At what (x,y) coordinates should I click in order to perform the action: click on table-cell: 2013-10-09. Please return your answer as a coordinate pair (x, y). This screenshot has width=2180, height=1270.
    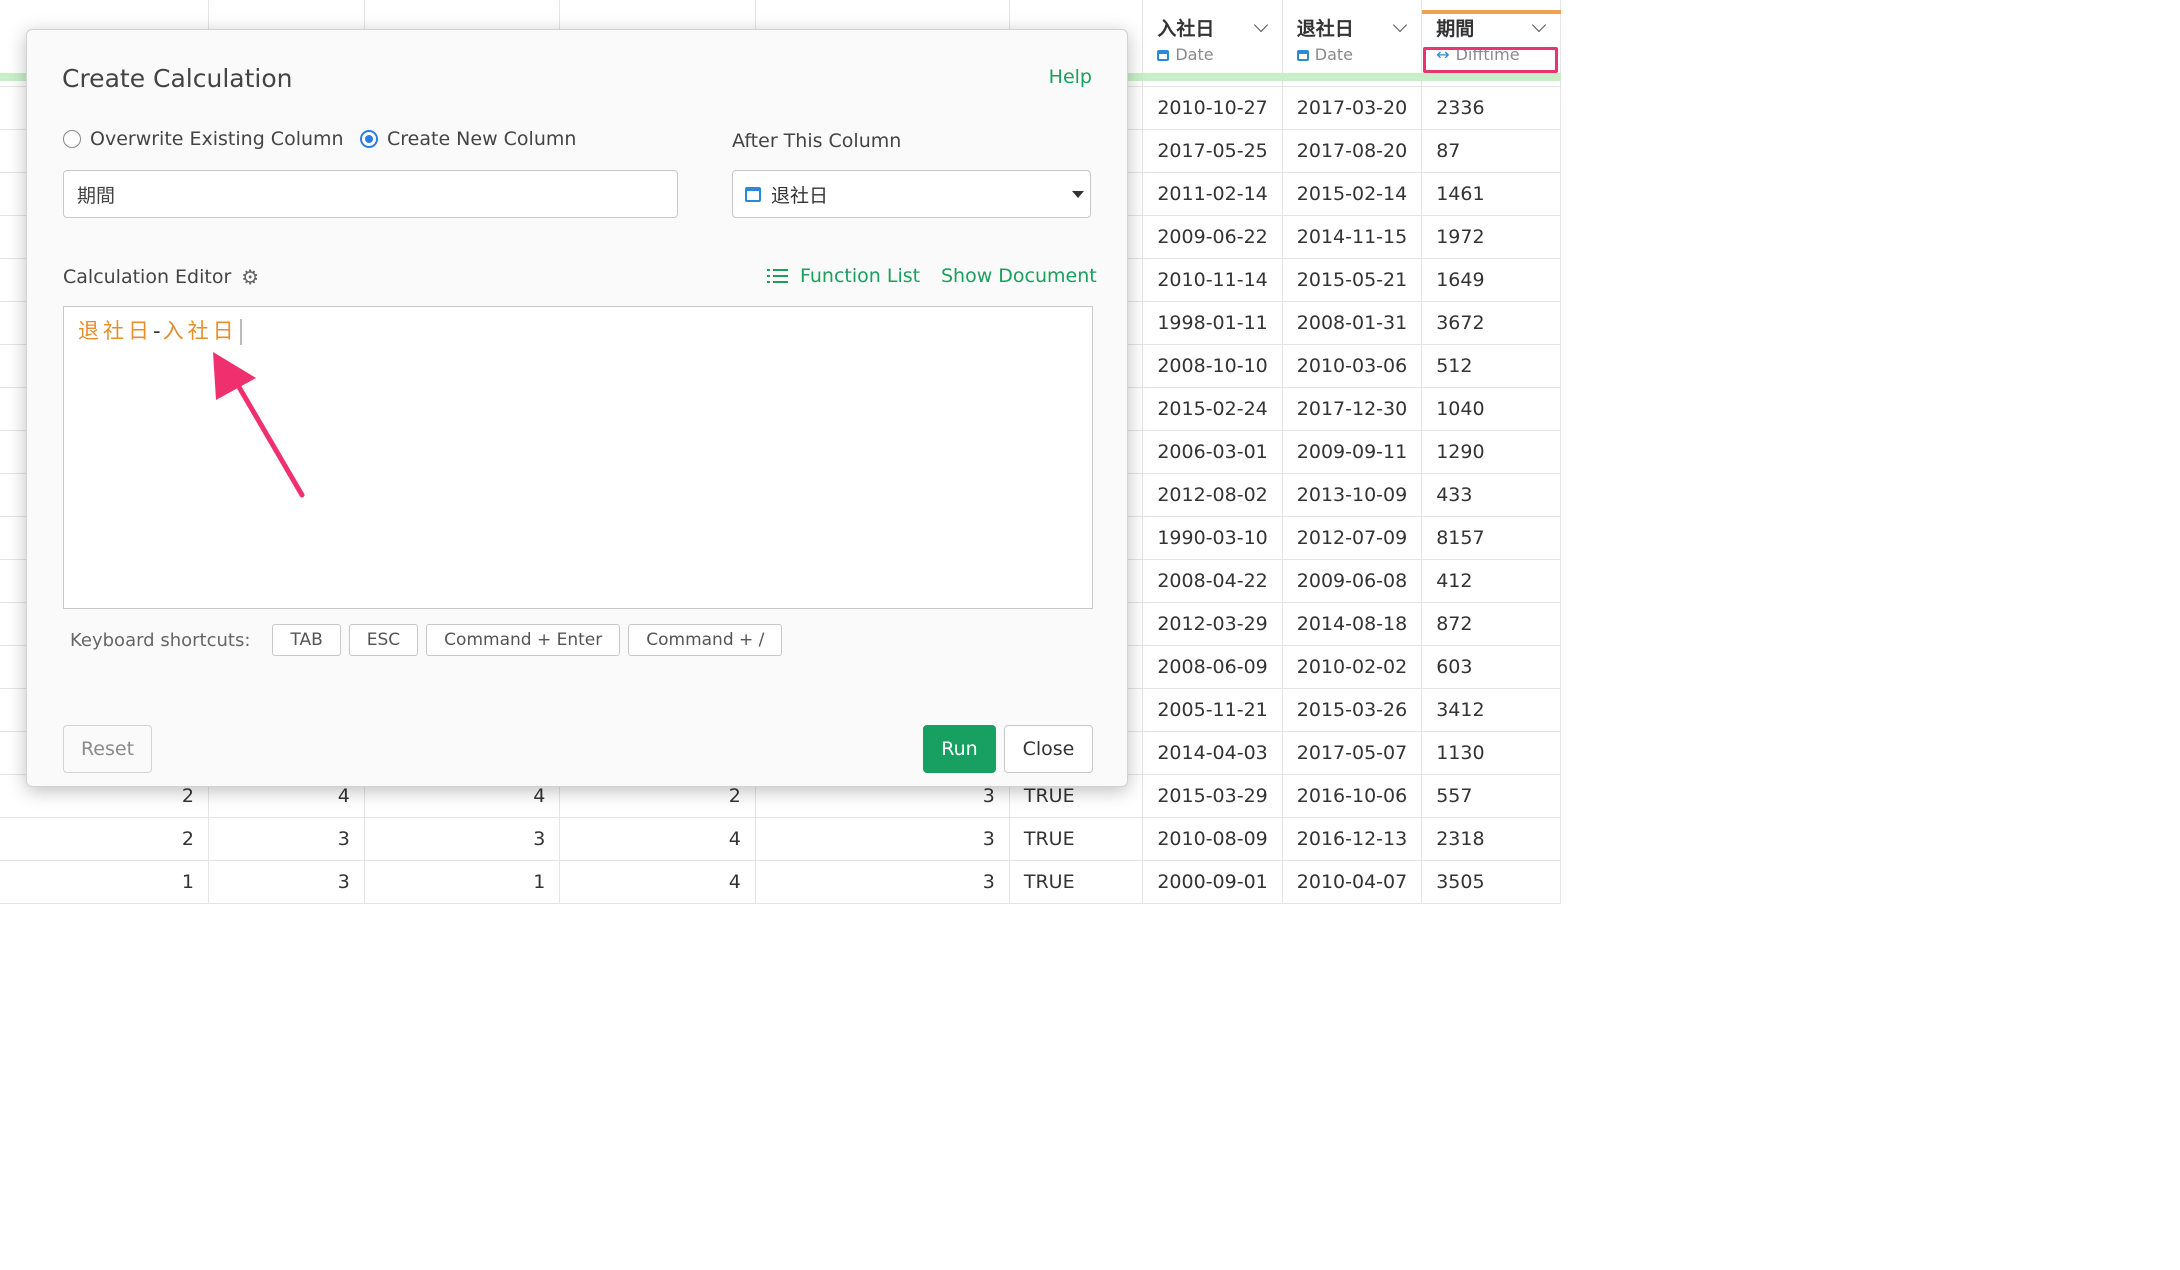
    Looking at the image, I should click on (1352, 495).